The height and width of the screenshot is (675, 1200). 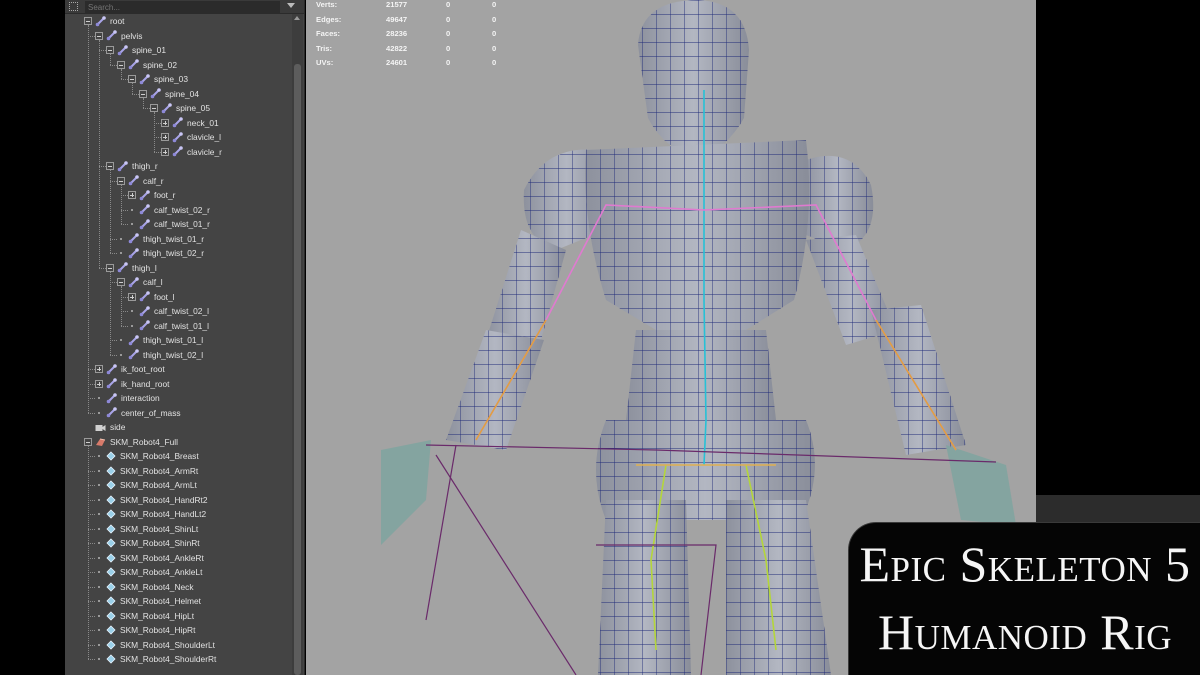 I want to click on outliner-row: SKM_Robot4_Full, so click(x=131, y=442).